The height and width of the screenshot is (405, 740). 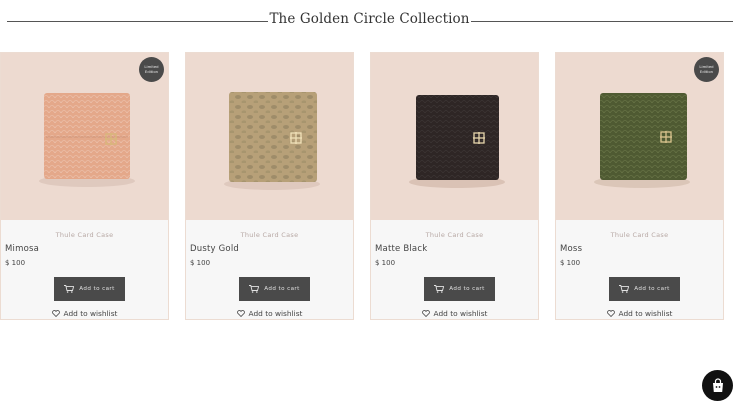 What do you see at coordinates (602, 21) in the screenshot?
I see `header-rule-right` at bounding box center [602, 21].